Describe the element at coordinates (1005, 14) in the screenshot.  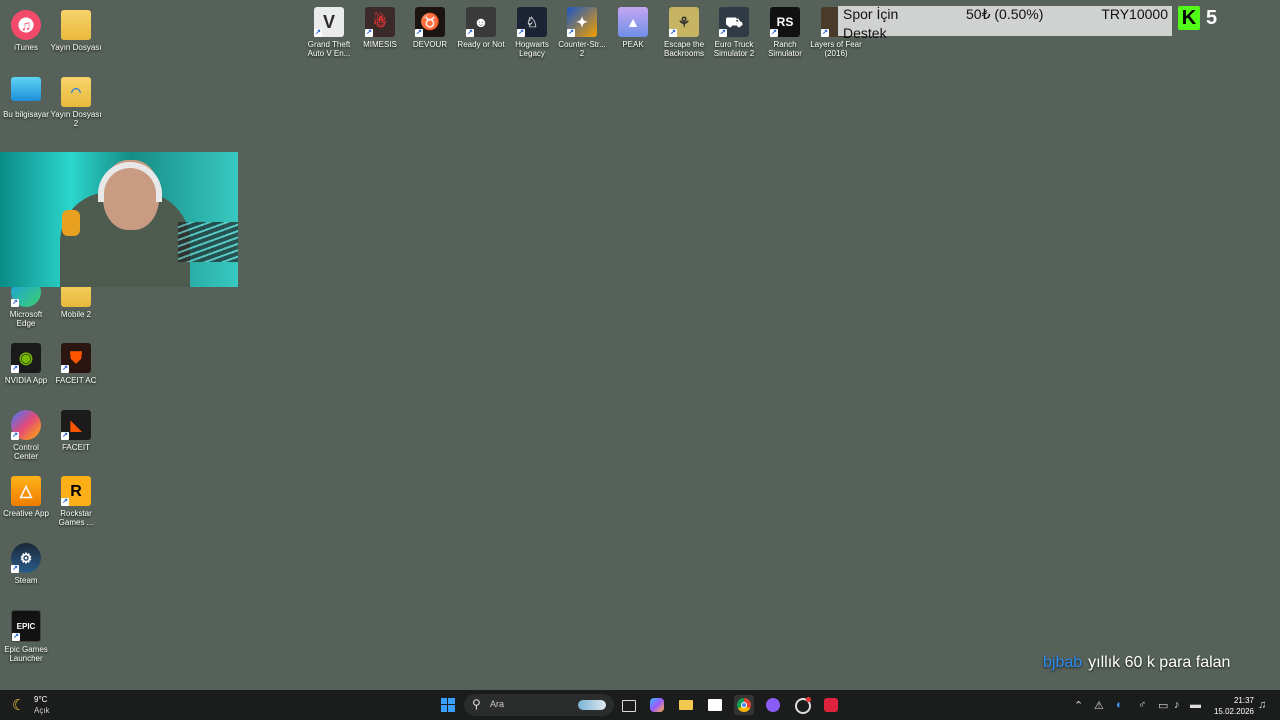
I see `donation-amount: 50₺ (0.50%)` at that location.